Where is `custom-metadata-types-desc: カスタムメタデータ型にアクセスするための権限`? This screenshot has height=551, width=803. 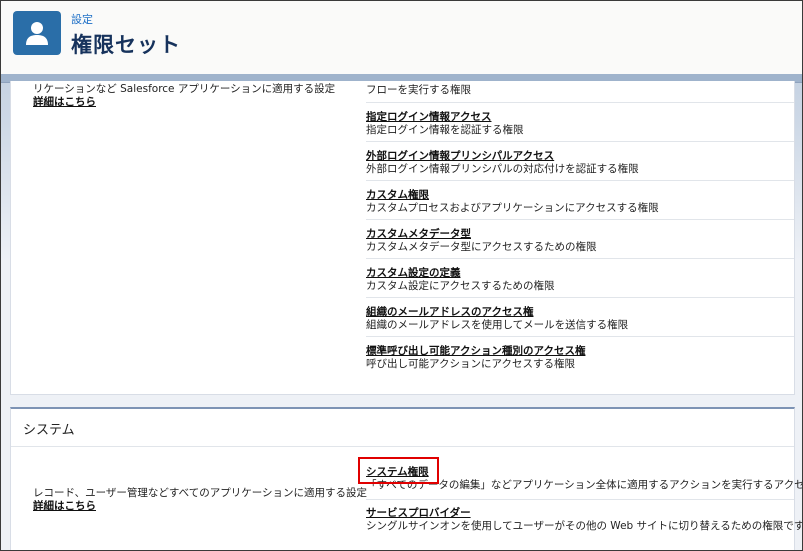 custom-metadata-types-desc: カスタムメタデータ型にアクセスするための権限 is located at coordinates (481, 247).